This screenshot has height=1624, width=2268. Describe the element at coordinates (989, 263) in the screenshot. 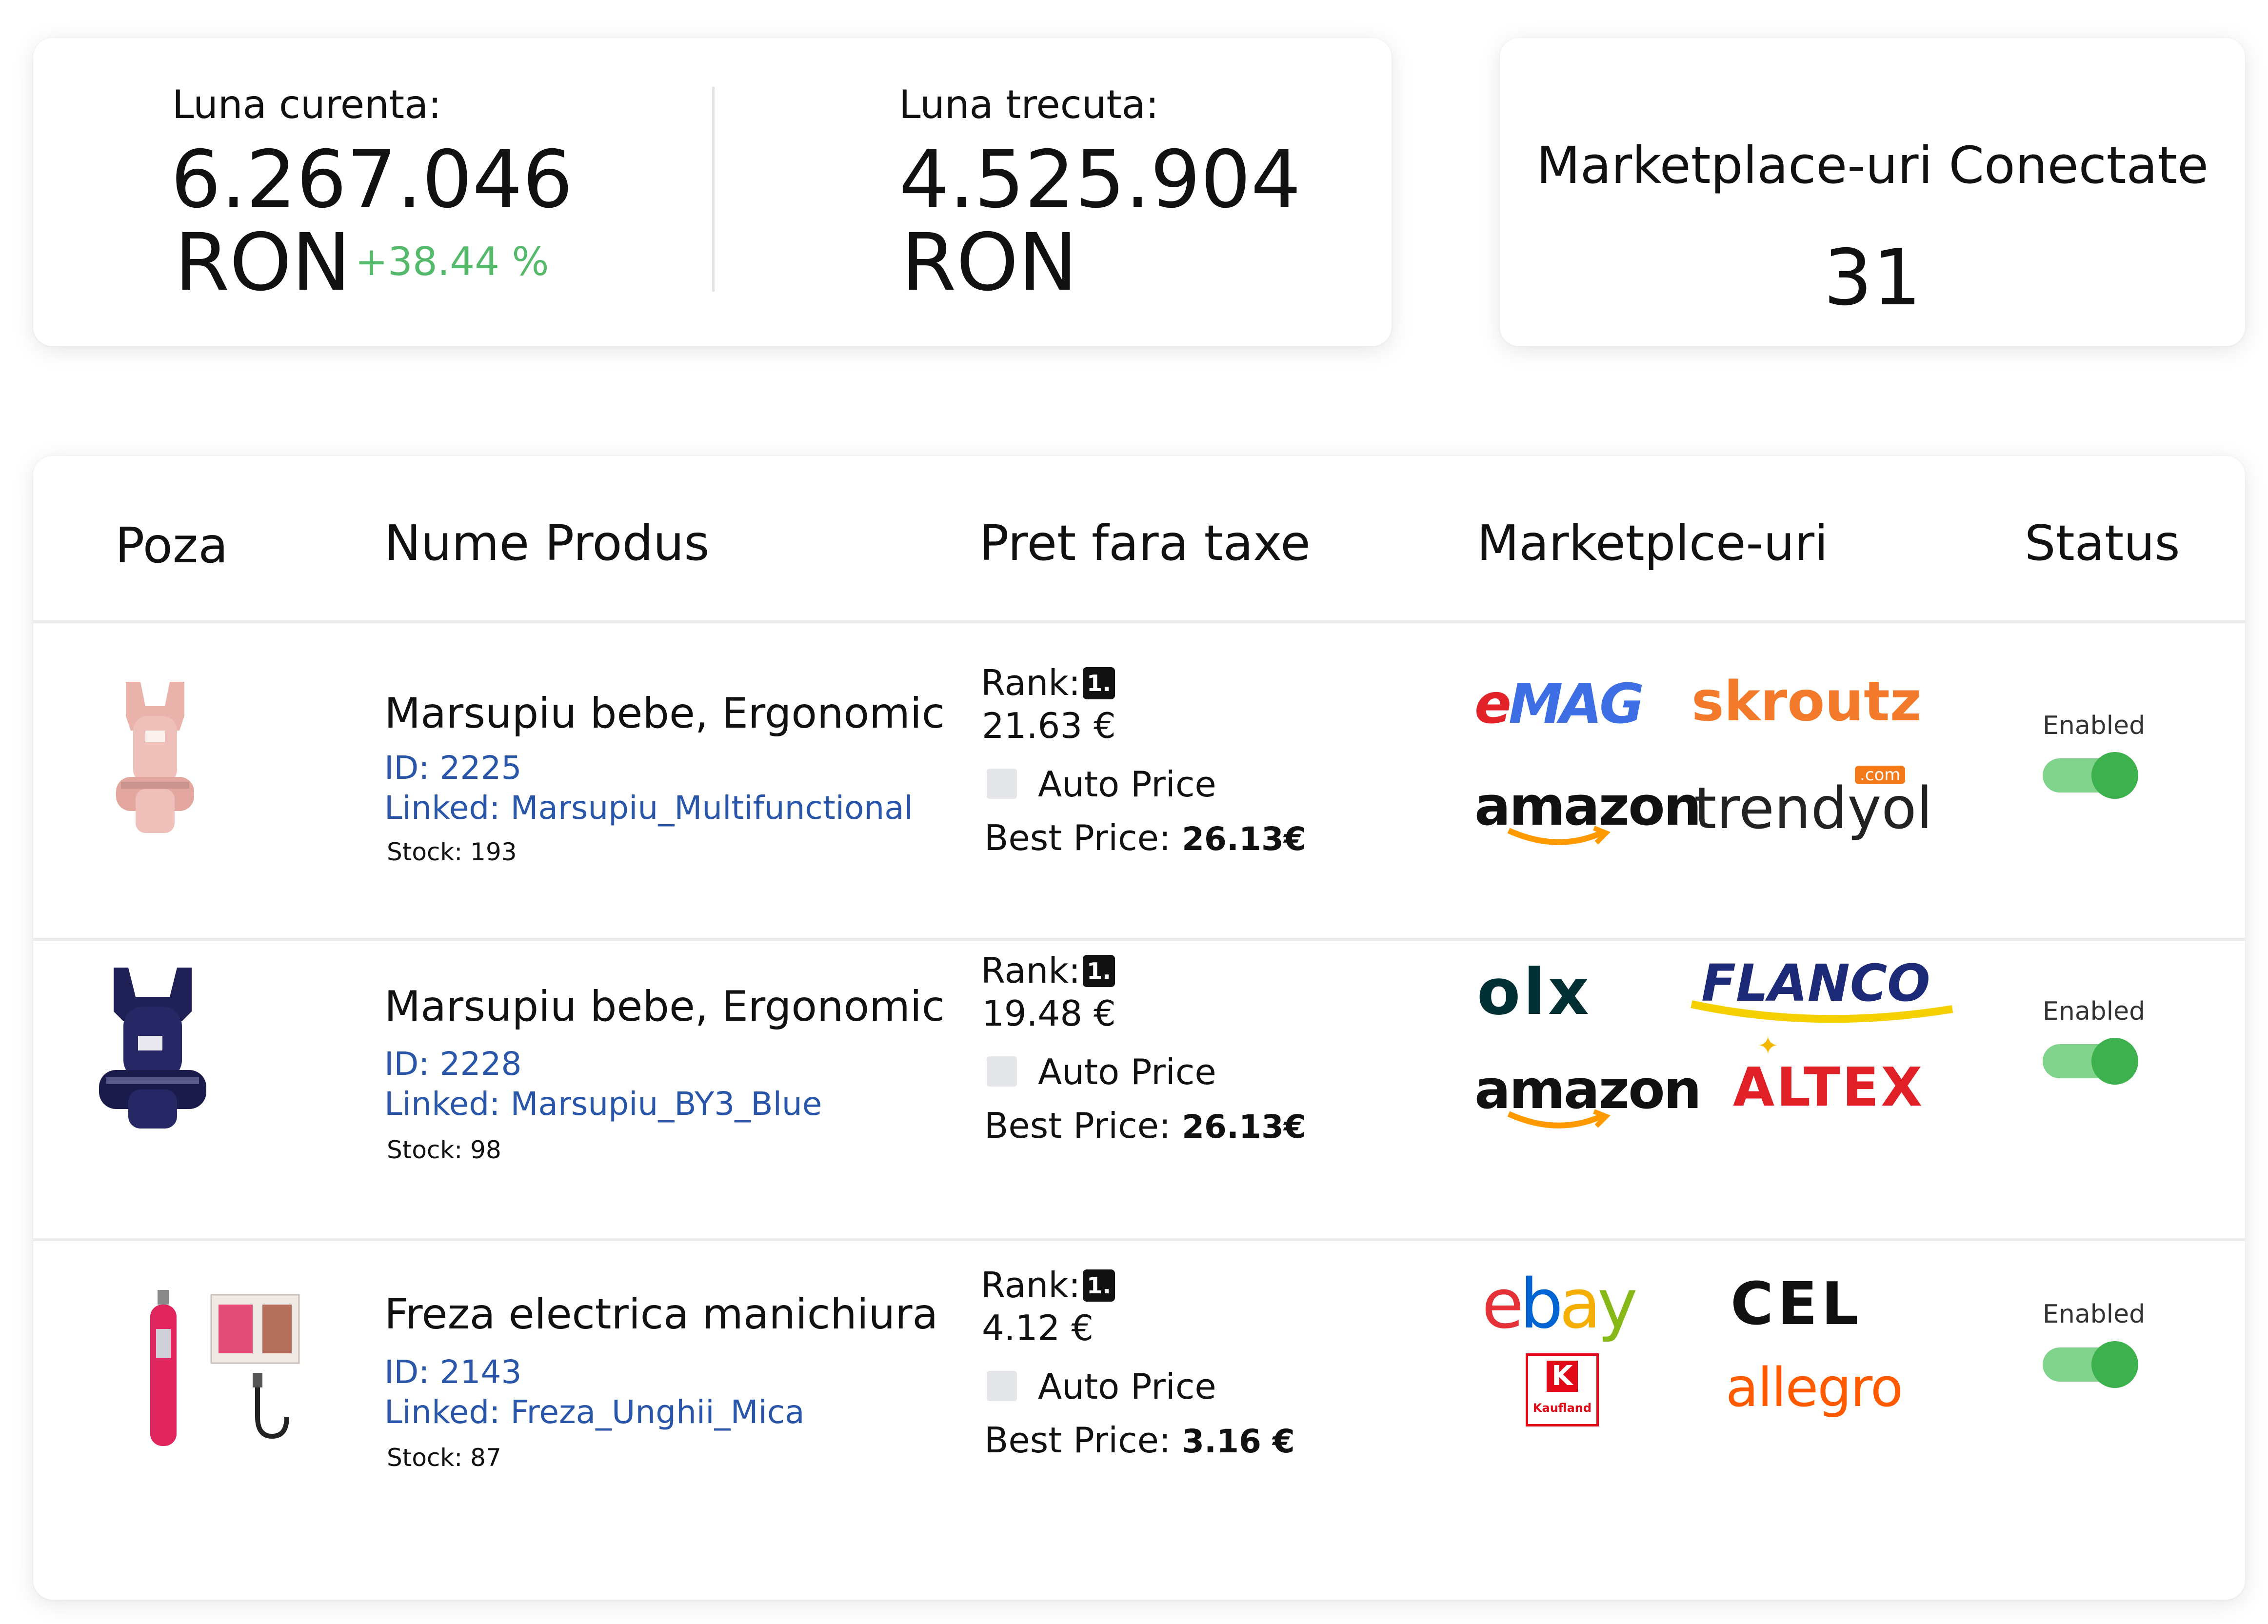

I see `previous-month-unit: RON` at that location.